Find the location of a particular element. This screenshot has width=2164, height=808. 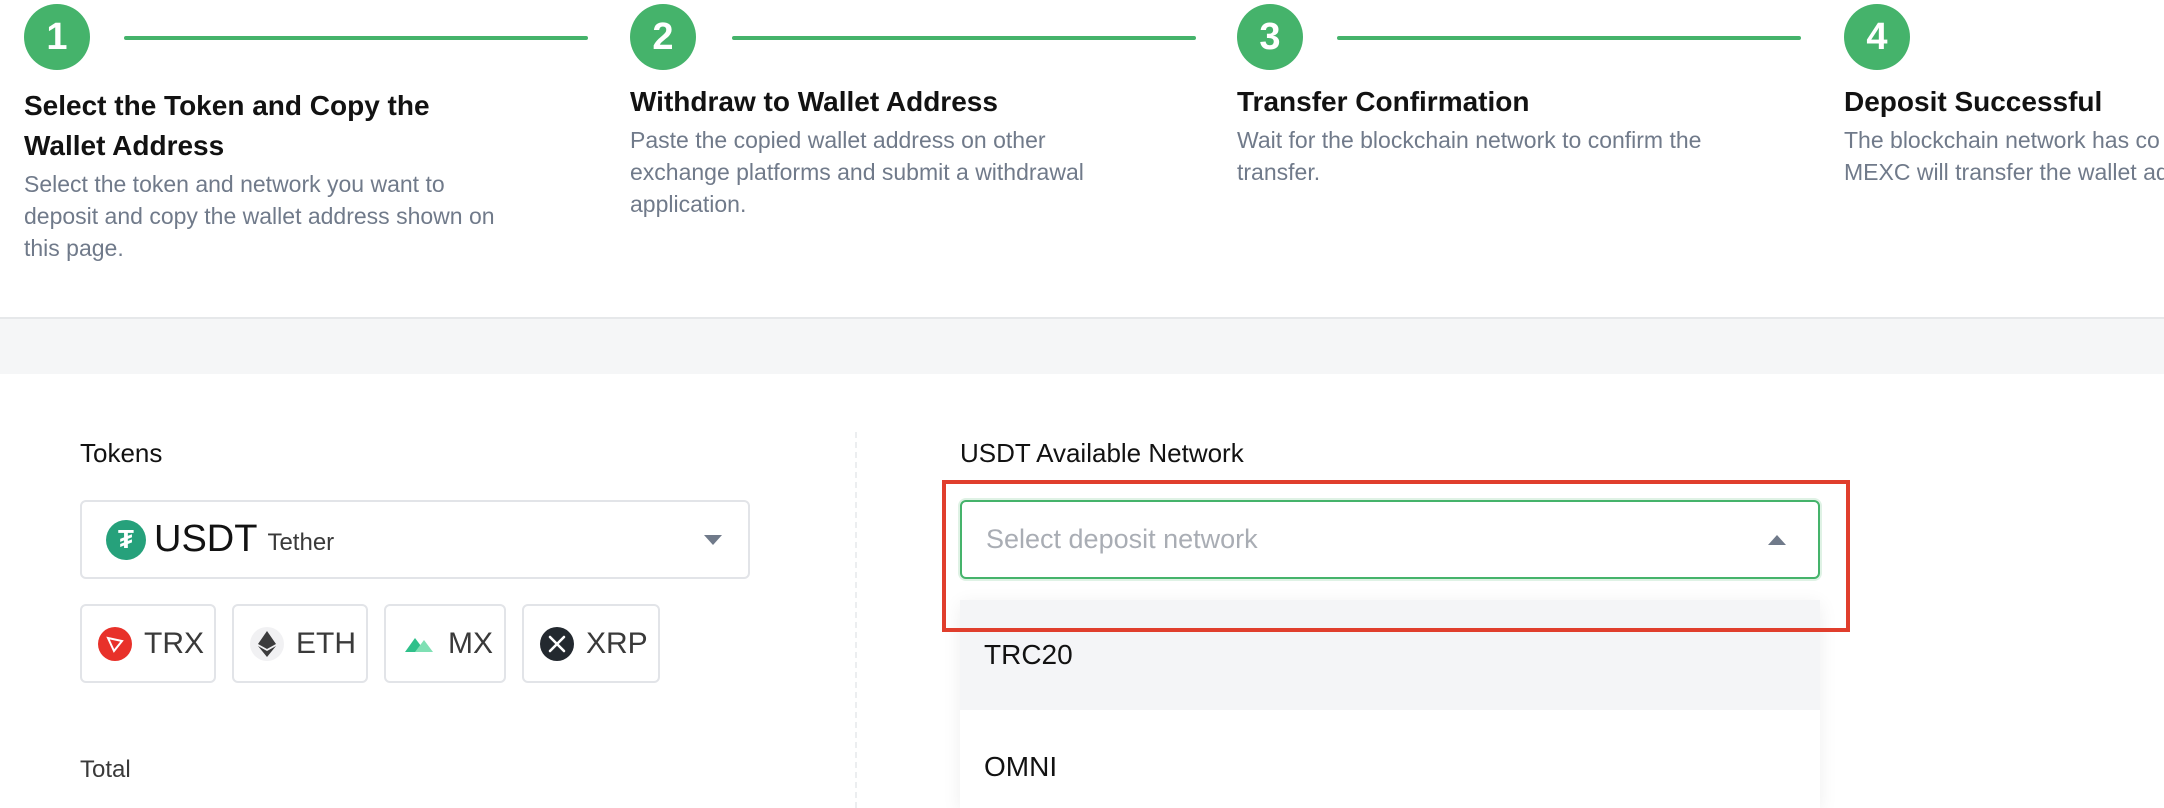

chip-label: XRP is located at coordinates (617, 643).